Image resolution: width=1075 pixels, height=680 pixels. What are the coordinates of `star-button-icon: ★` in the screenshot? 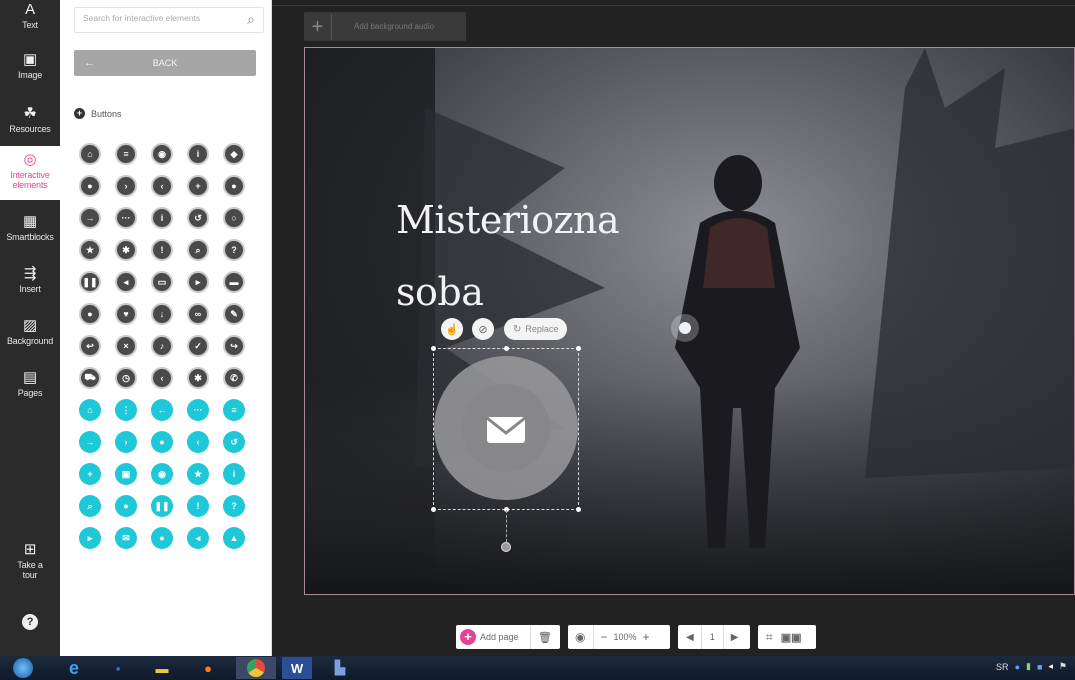 It's located at (90, 250).